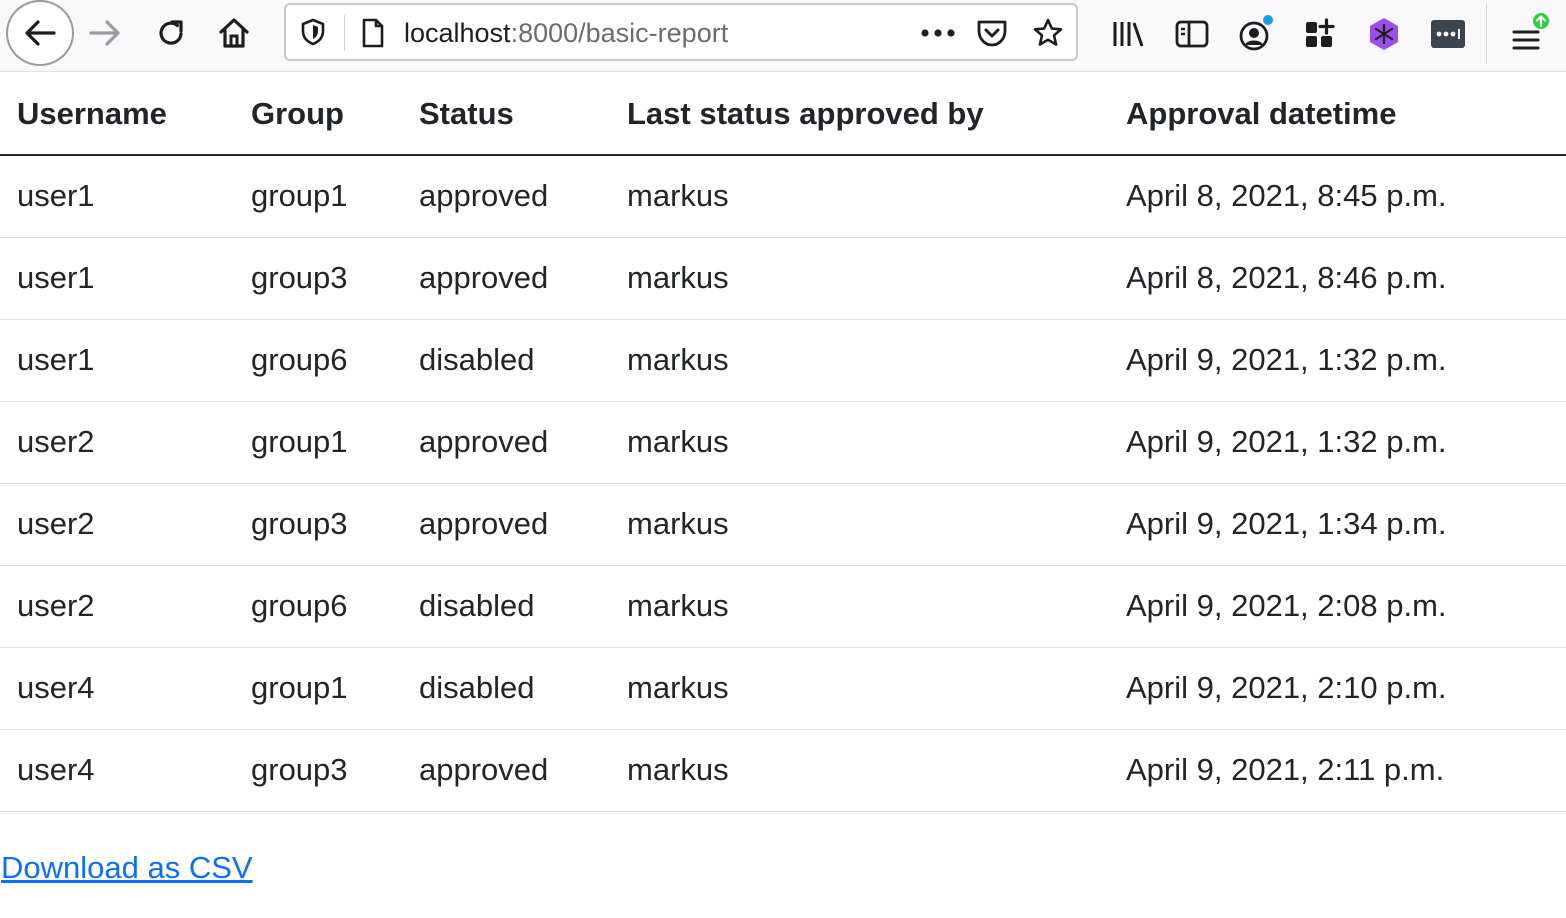 Image resolution: width=1566 pixels, height=918 pixels. What do you see at coordinates (1486, 34) in the screenshot?
I see `toolbar-divider` at bounding box center [1486, 34].